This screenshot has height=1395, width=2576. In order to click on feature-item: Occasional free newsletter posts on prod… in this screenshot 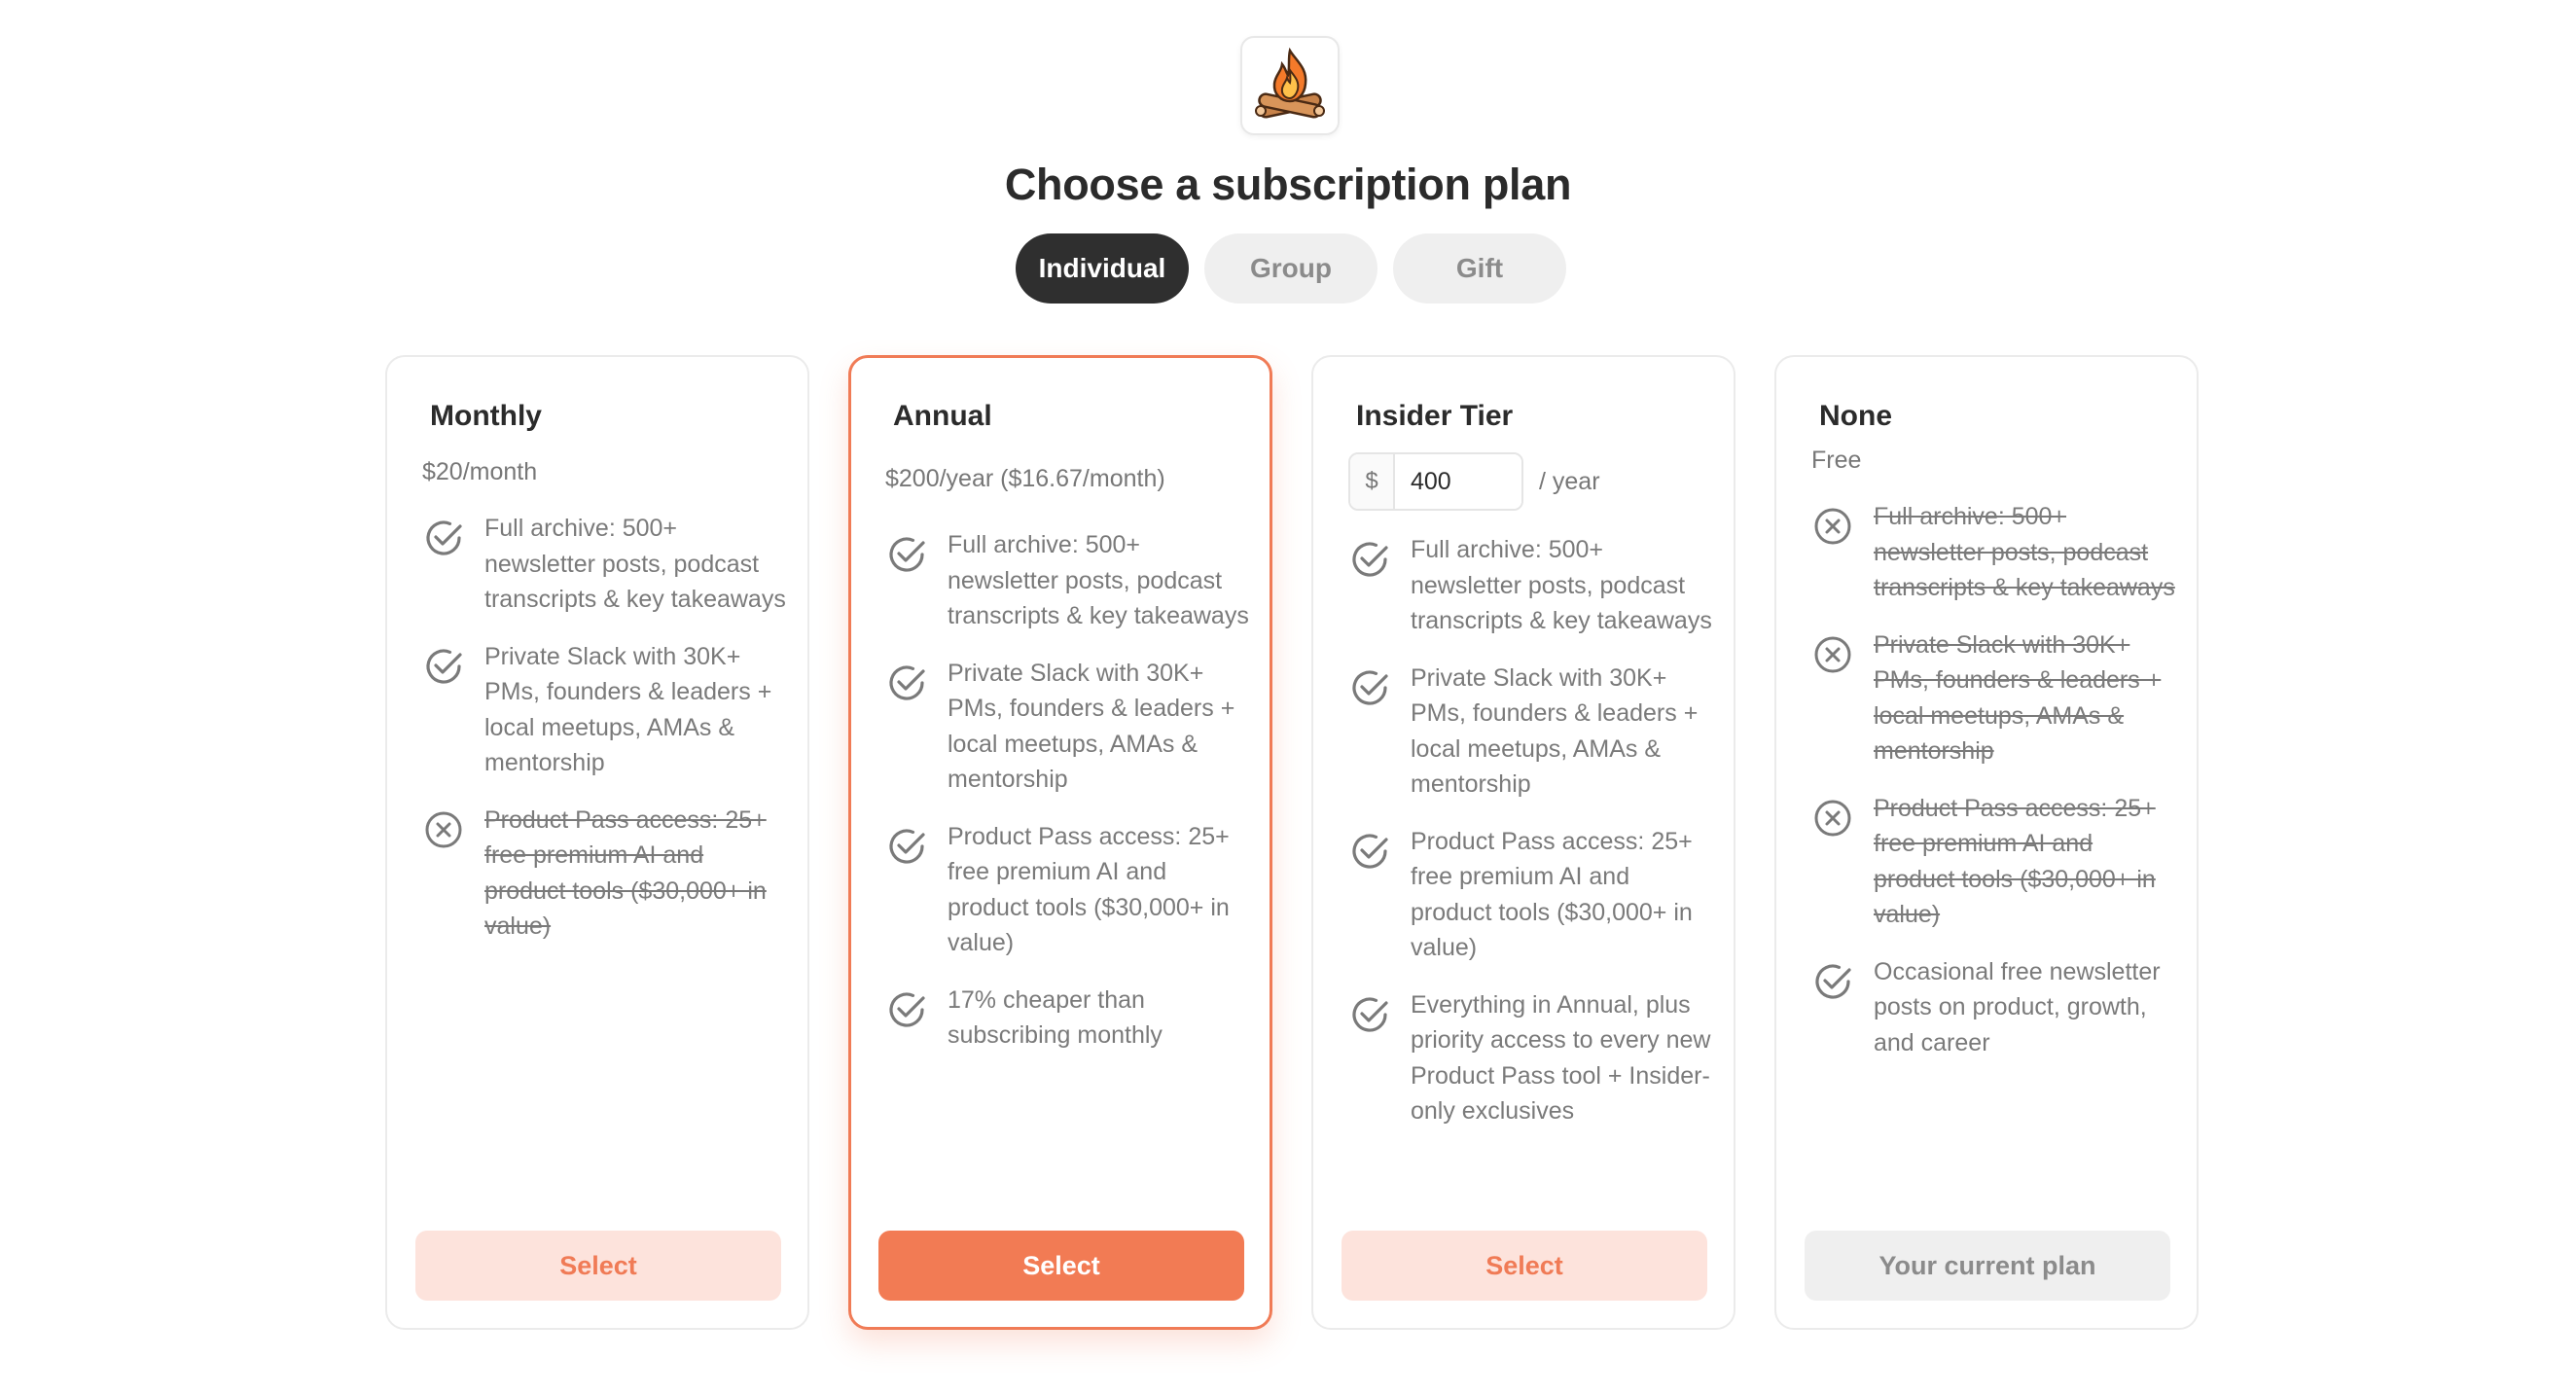, I will do `click(1994, 1007)`.